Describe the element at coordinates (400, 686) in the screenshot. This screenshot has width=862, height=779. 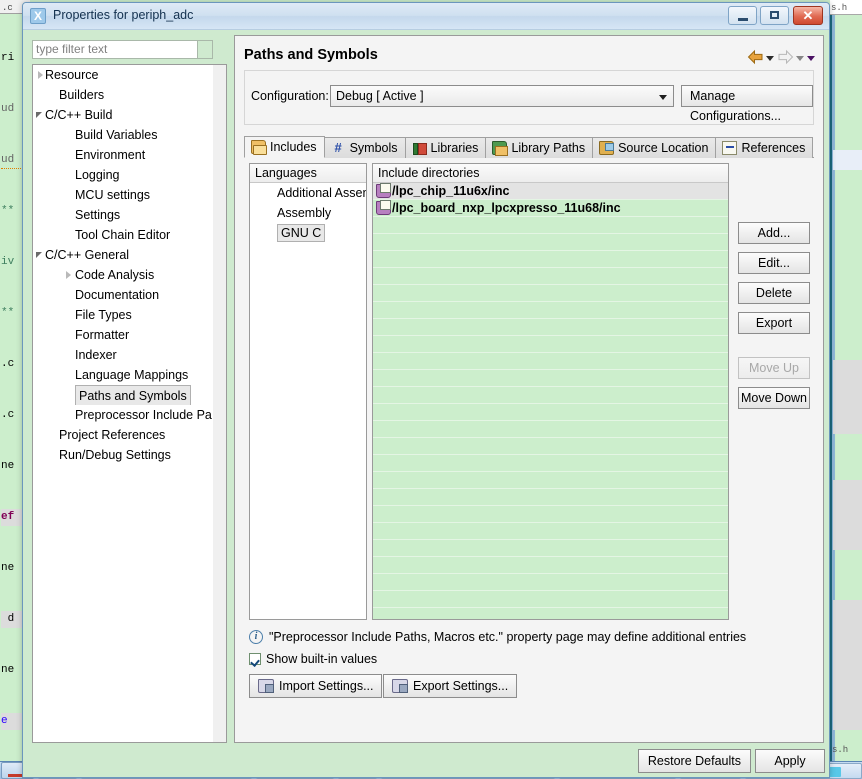
I see `export-icon` at that location.